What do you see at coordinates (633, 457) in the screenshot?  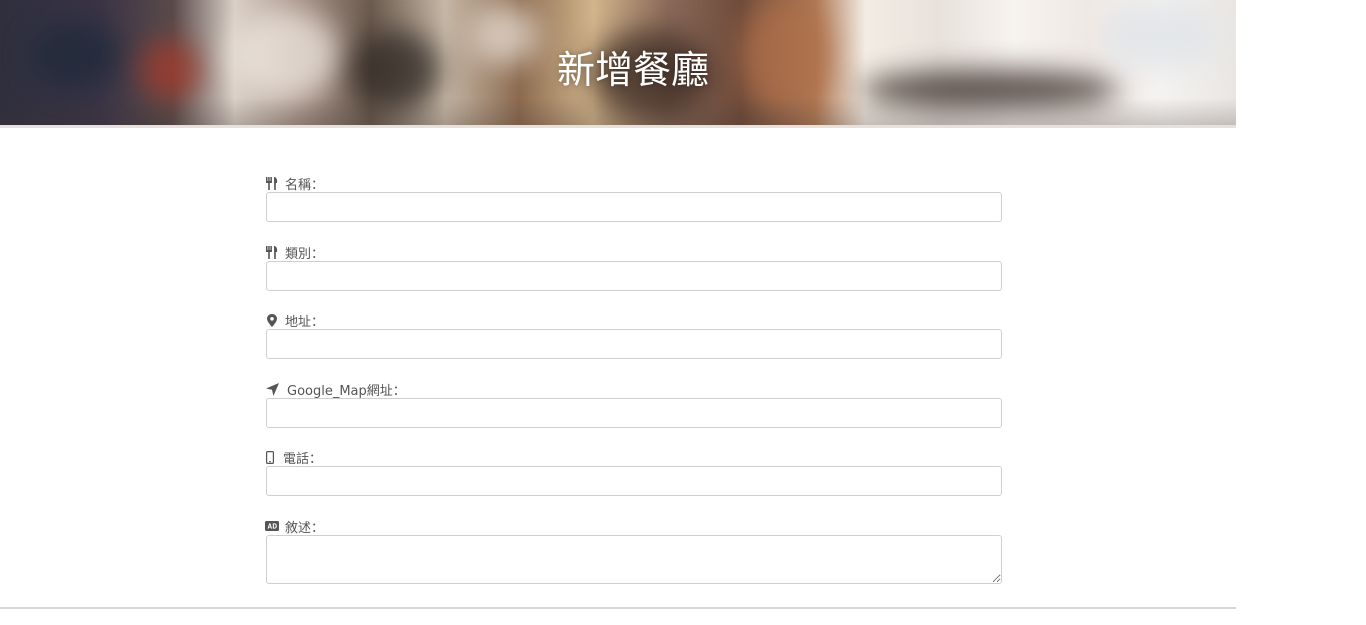 I see `phone-label-row: 電話：` at bounding box center [633, 457].